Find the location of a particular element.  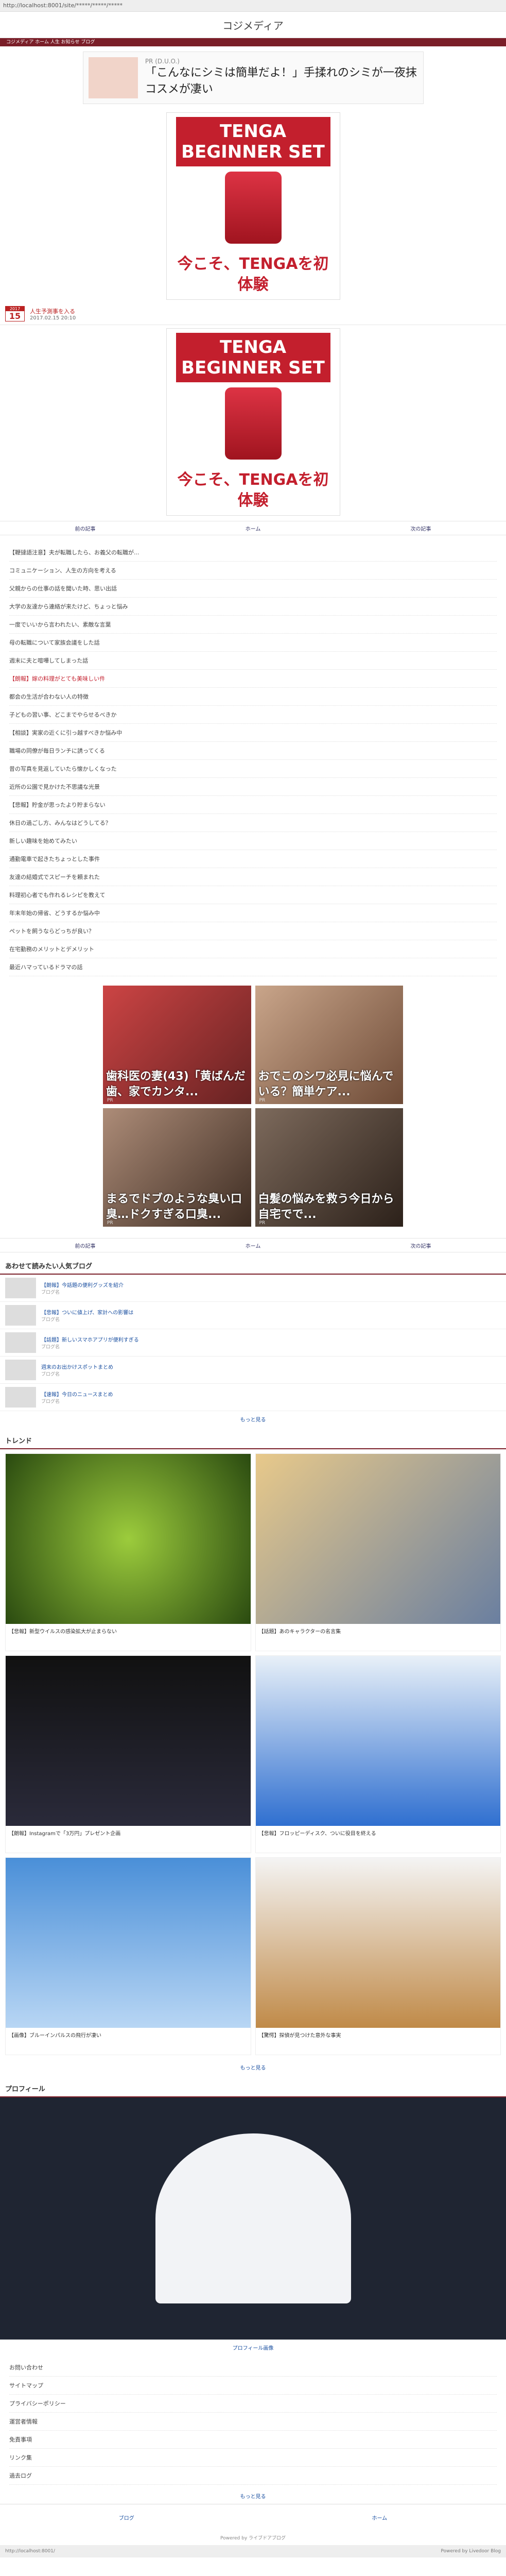

tenga-banner-1: TENGA BEGINNER SET 今こそ、TENGAを初体験 is located at coordinates (253, 206).